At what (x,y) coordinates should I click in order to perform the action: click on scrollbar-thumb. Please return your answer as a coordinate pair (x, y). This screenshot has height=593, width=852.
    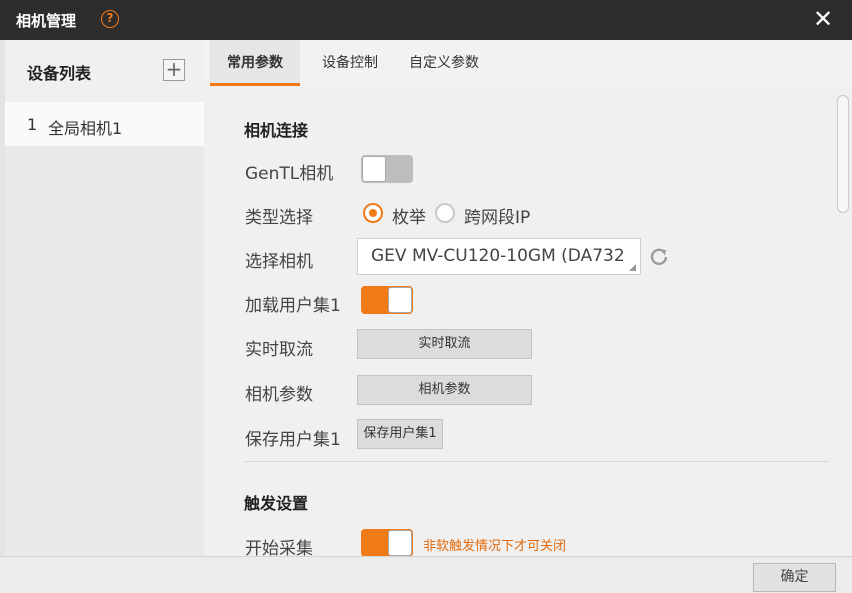
    Looking at the image, I should click on (843, 154).